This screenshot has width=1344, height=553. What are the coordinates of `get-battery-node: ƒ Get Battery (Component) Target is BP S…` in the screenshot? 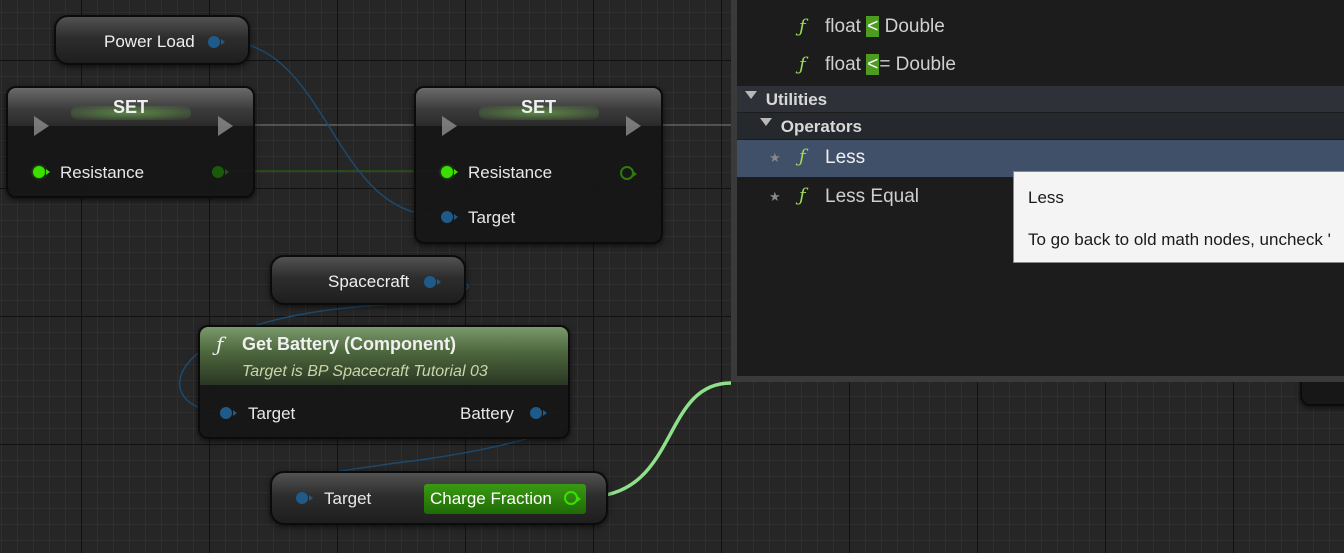 It's located at (384, 382).